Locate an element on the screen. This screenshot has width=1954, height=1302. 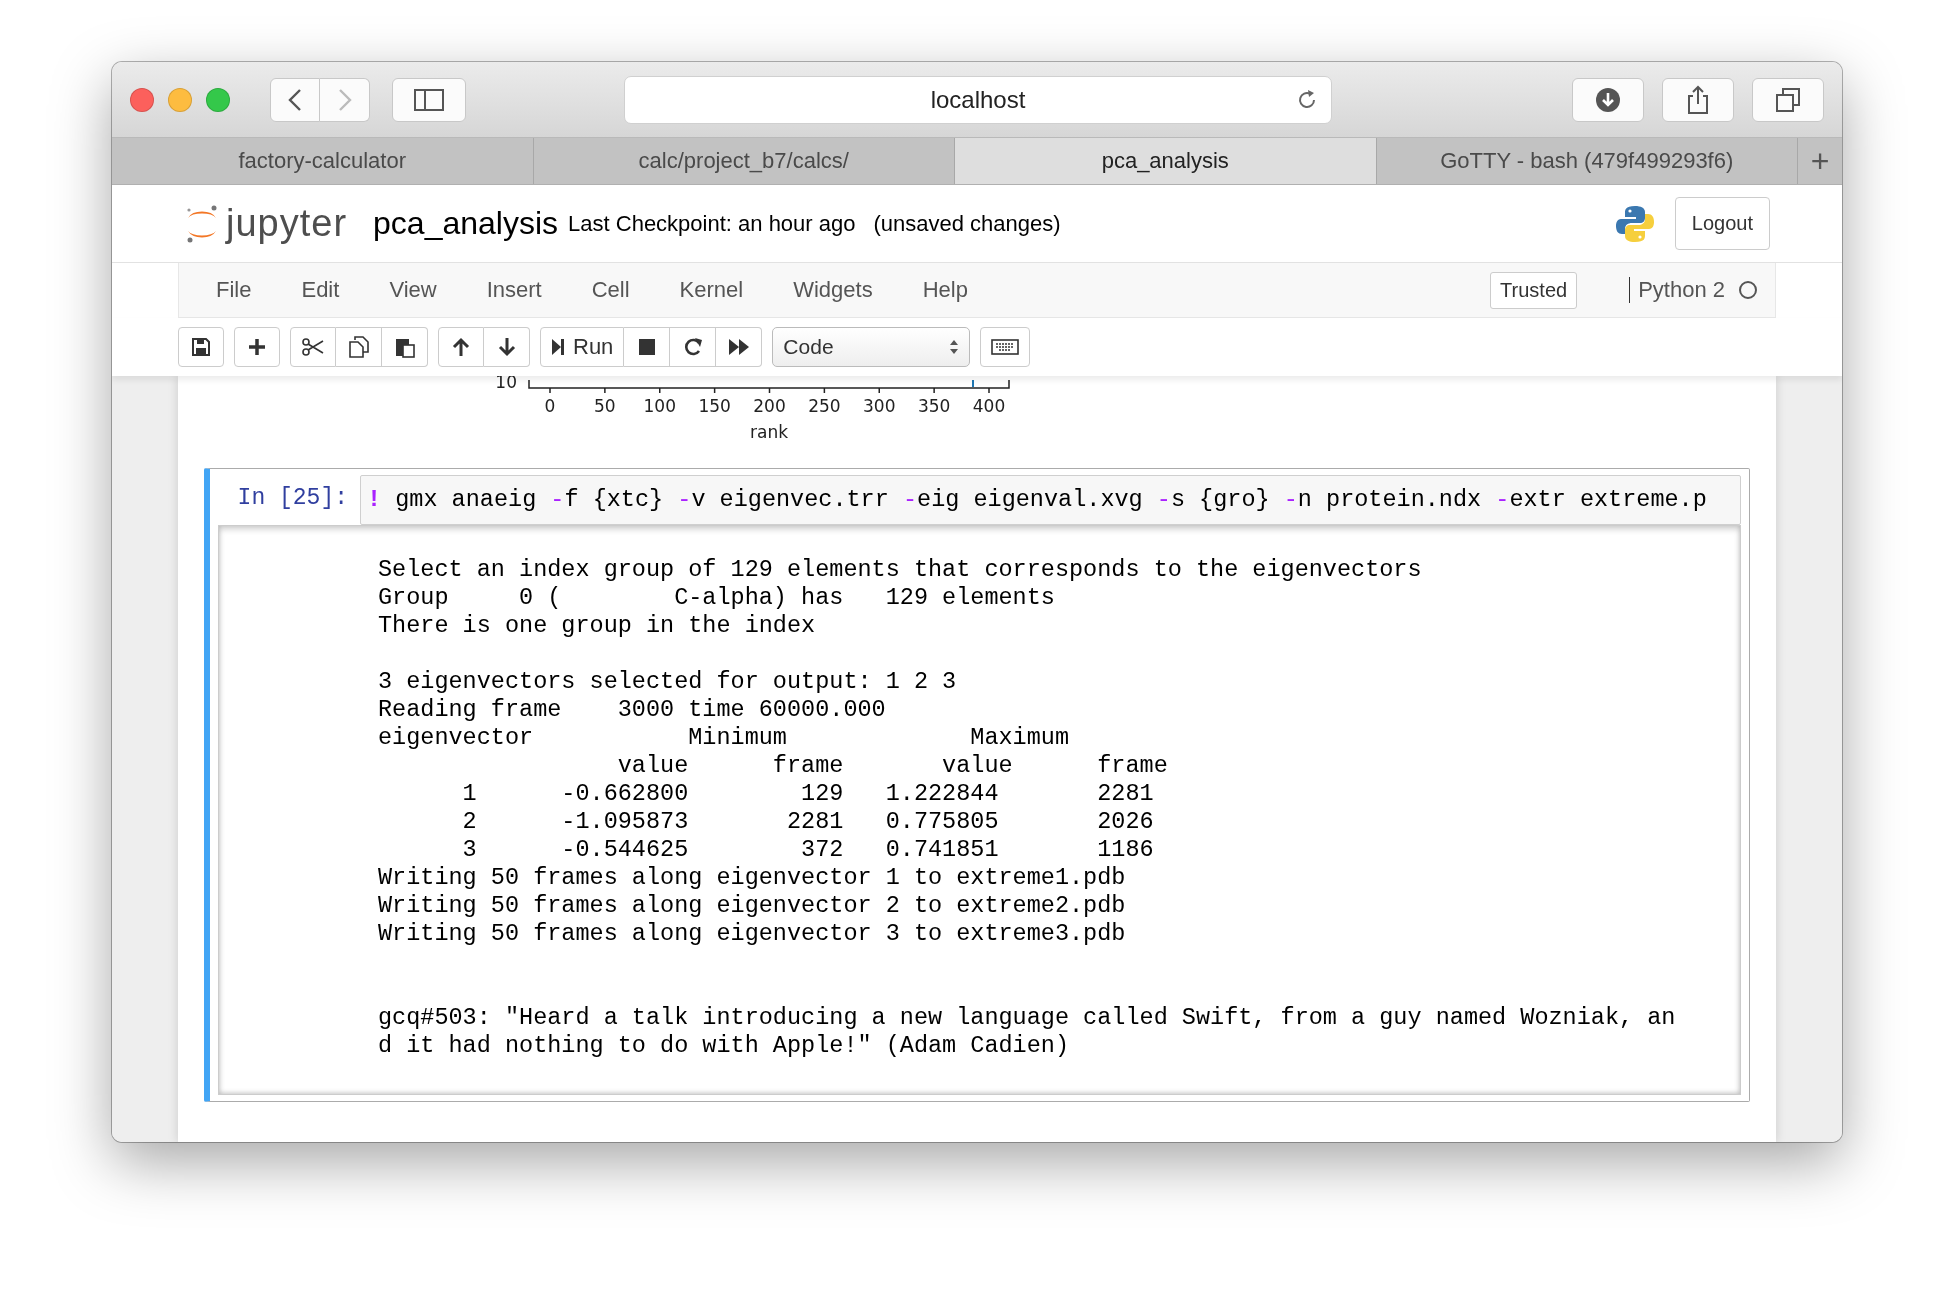
x-axis-label: rank is located at coordinates (769, 432).